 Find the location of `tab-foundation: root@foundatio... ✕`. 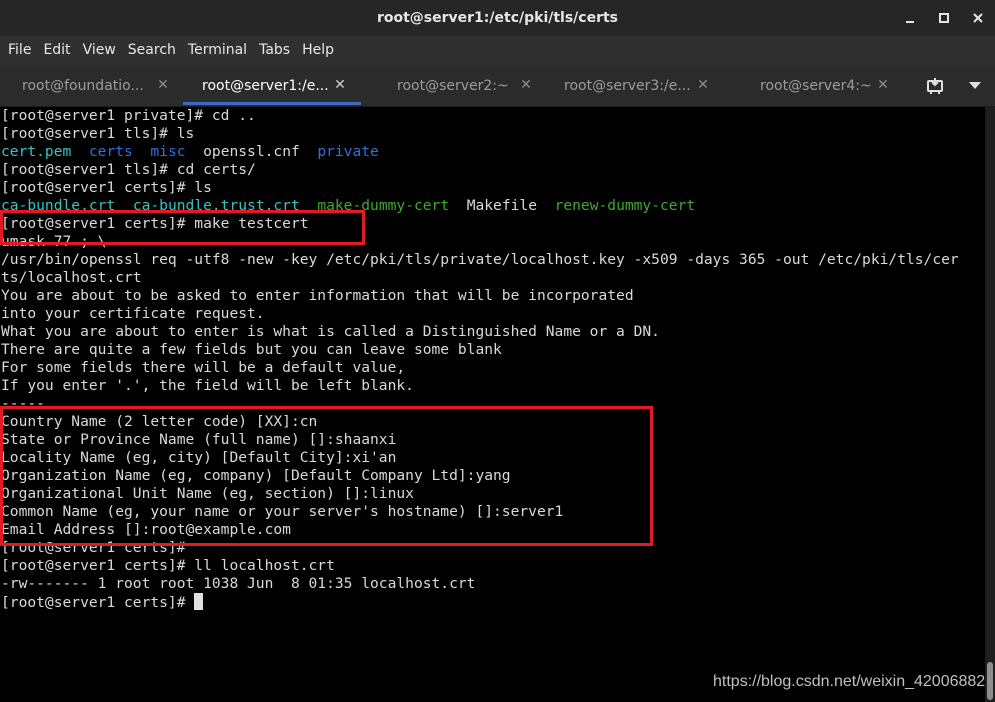

tab-foundation: root@foundatio... ✕ is located at coordinates (97, 86).